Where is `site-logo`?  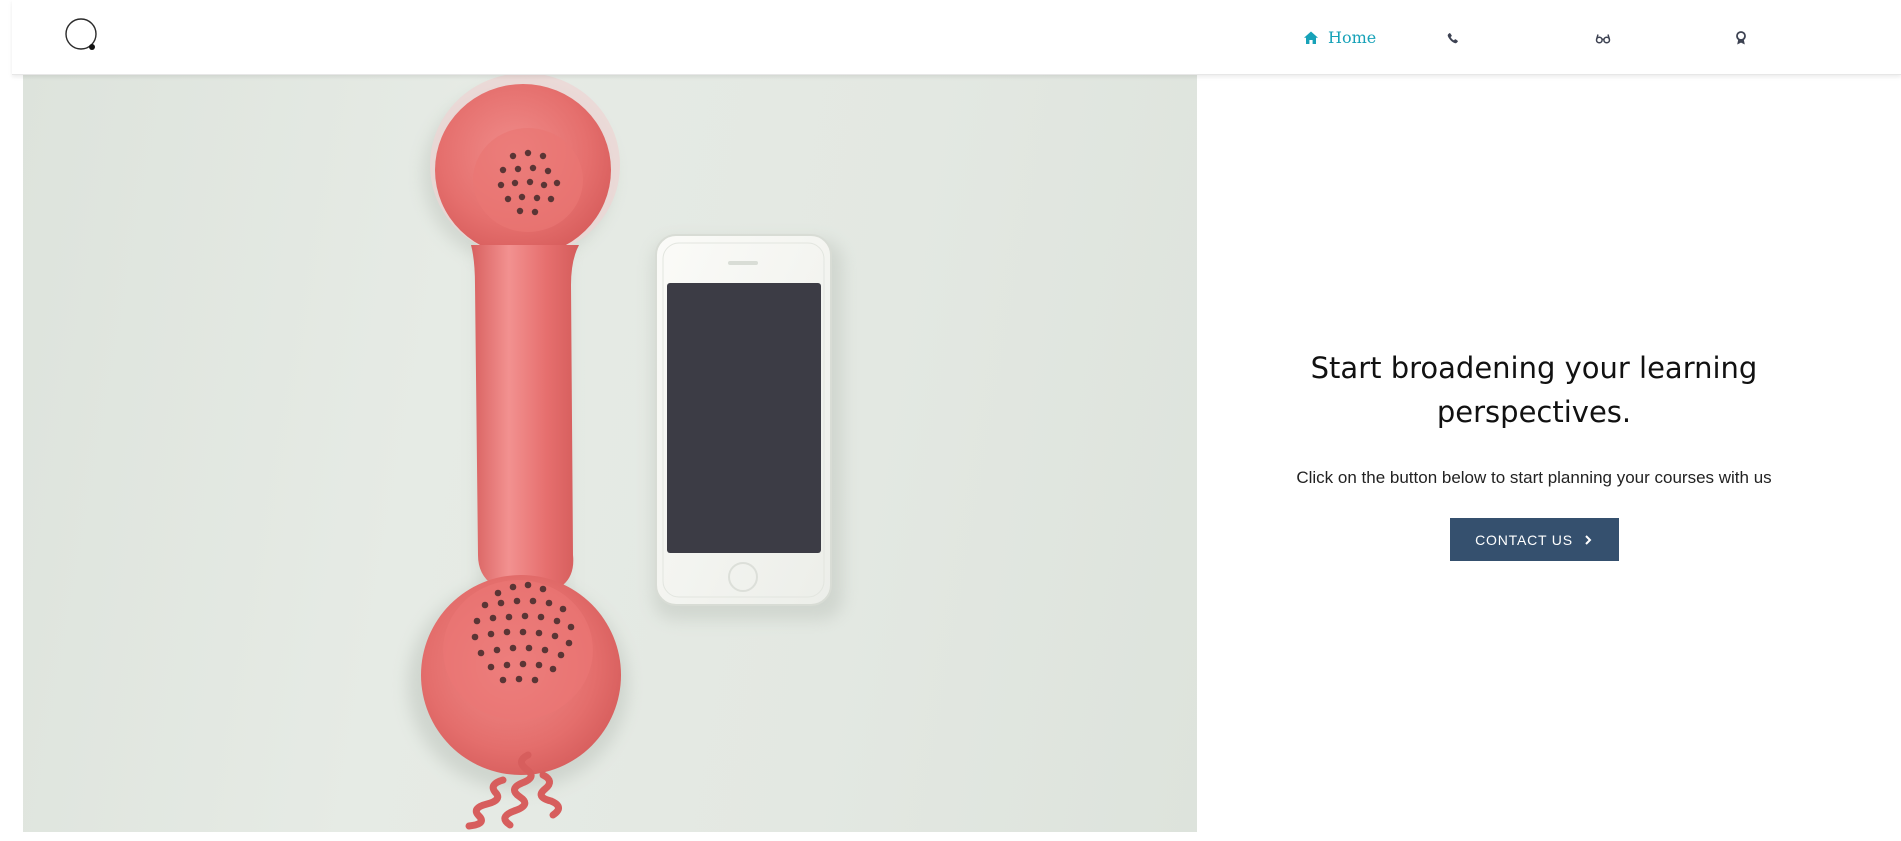 site-logo is located at coordinates (83, 36).